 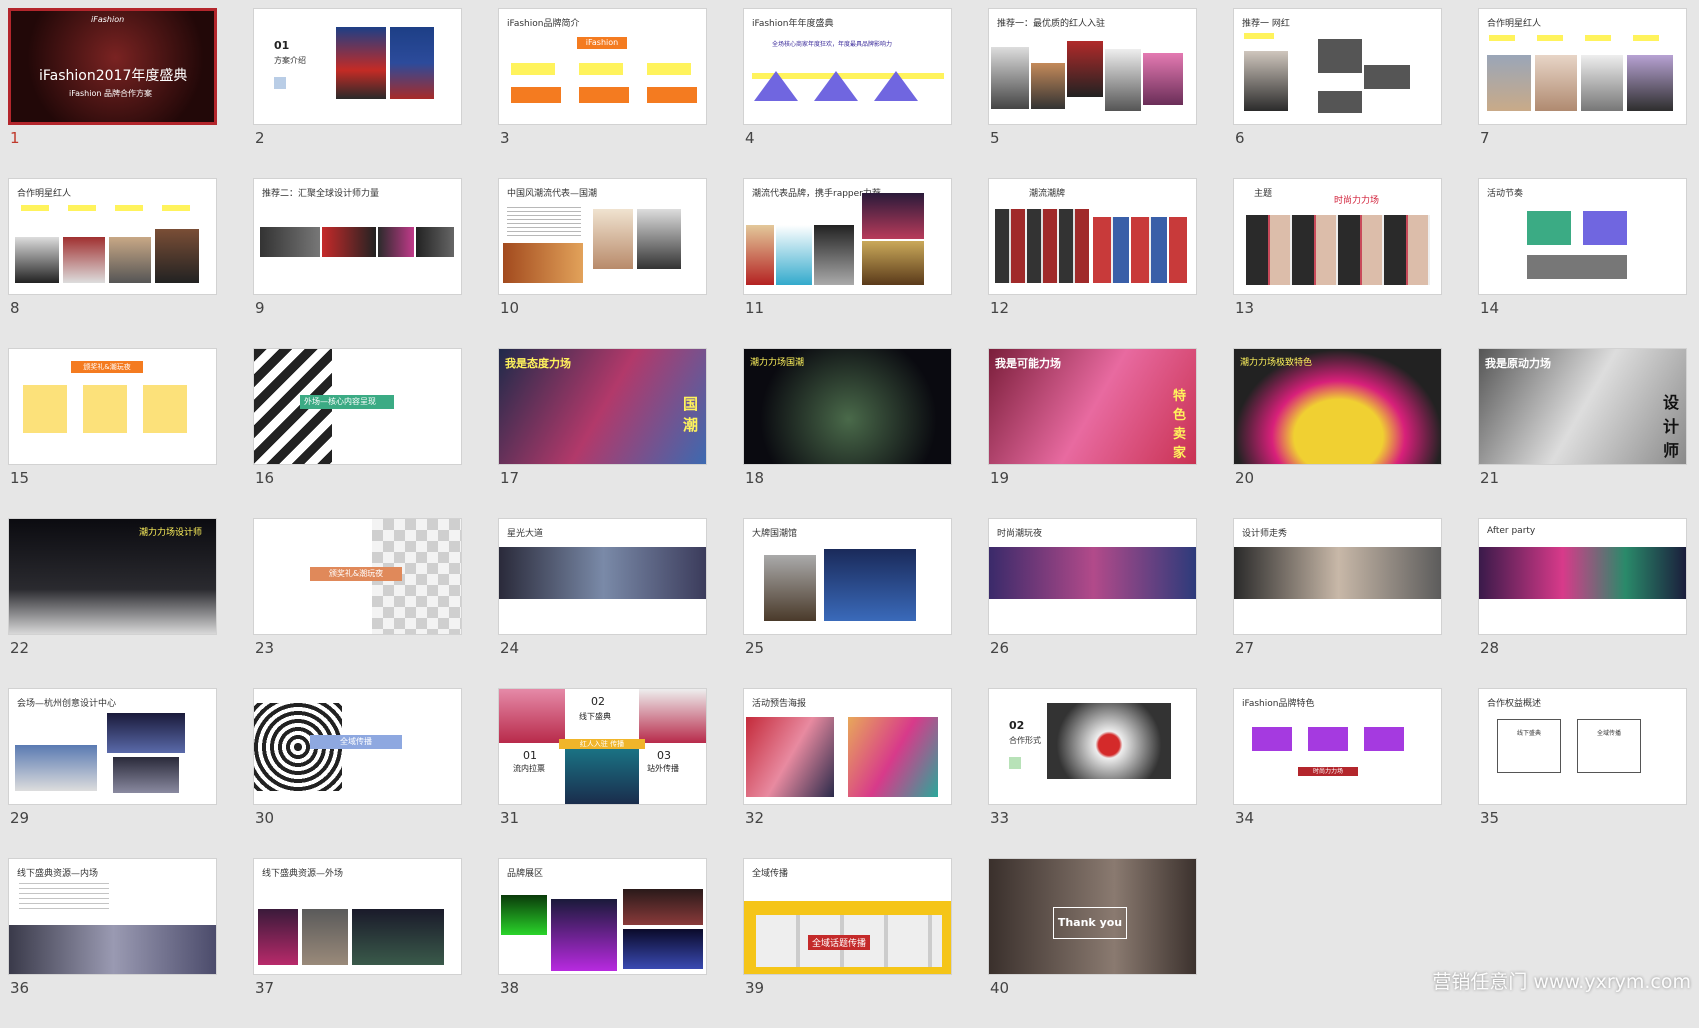 I want to click on slide-cell: 全域传播 30, so click(x=357, y=773).